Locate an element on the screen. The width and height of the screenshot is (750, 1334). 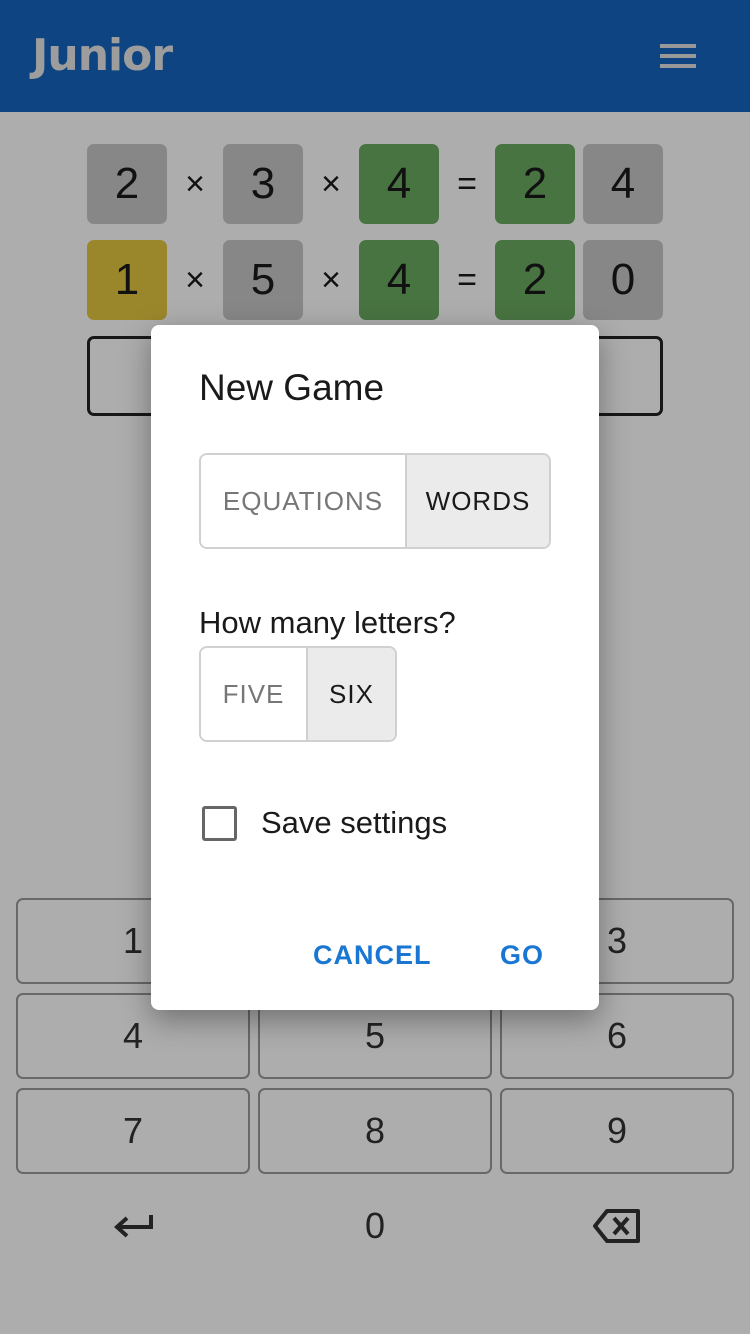
go-button: GO is located at coordinates (522, 955).